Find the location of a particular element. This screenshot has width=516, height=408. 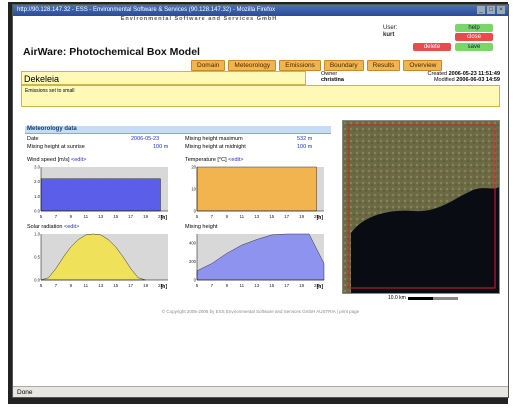

y-tick-label: 0 is located at coordinates (195, 211).